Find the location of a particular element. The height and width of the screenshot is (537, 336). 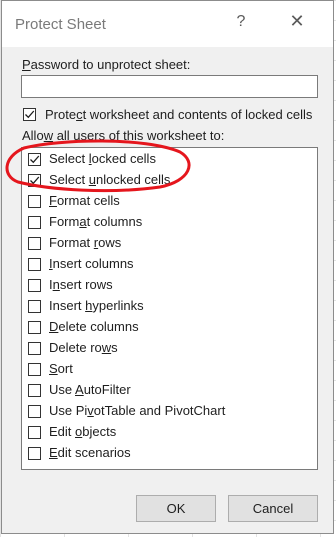

permission-label: Insert hyperlinks is located at coordinates (96, 305).